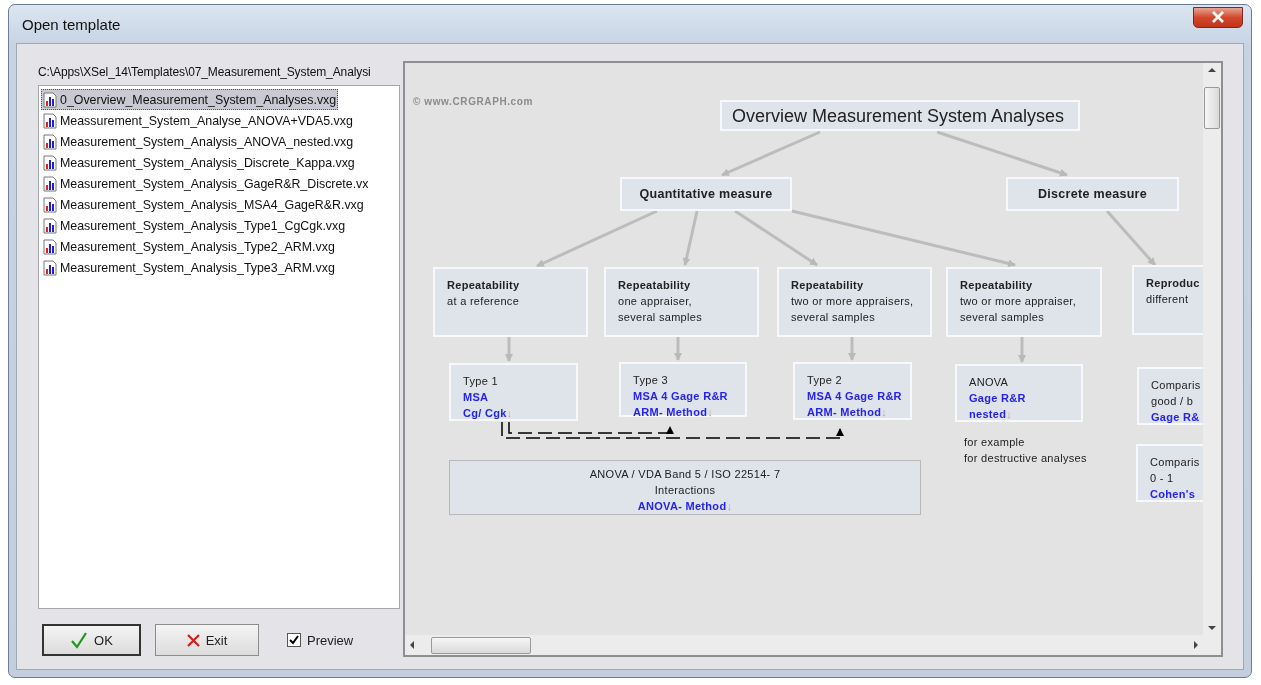  What do you see at coordinates (655, 301) in the screenshot?
I see `node-text: one appraiser,` at bounding box center [655, 301].